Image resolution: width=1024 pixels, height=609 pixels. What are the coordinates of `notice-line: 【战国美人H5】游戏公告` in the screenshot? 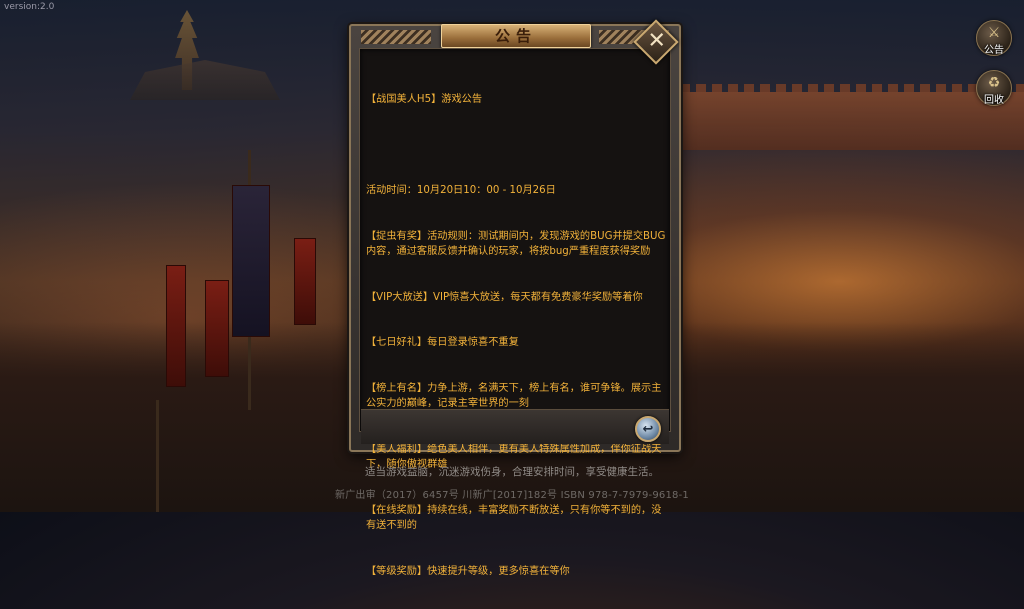 It's located at (424, 100).